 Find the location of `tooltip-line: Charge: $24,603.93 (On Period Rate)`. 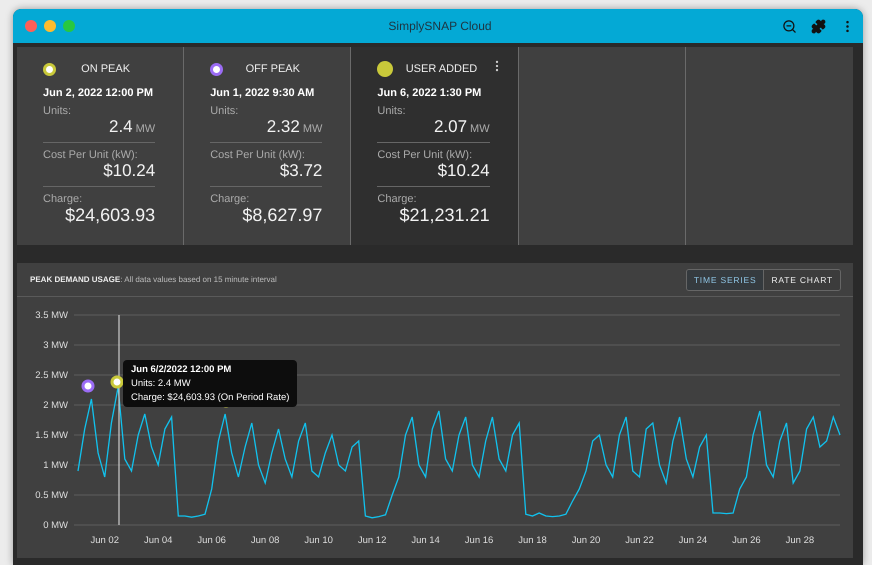

tooltip-line: Charge: $24,603.93 (On Period Rate) is located at coordinates (210, 397).